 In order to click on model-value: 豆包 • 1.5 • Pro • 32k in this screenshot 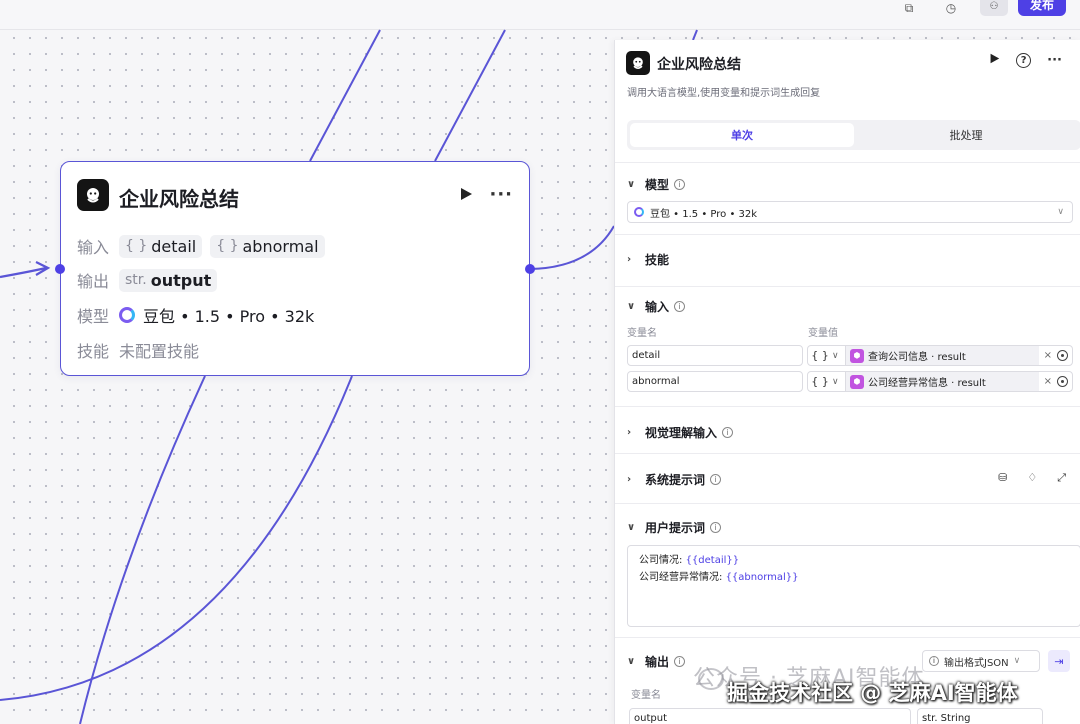, I will do `click(229, 316)`.